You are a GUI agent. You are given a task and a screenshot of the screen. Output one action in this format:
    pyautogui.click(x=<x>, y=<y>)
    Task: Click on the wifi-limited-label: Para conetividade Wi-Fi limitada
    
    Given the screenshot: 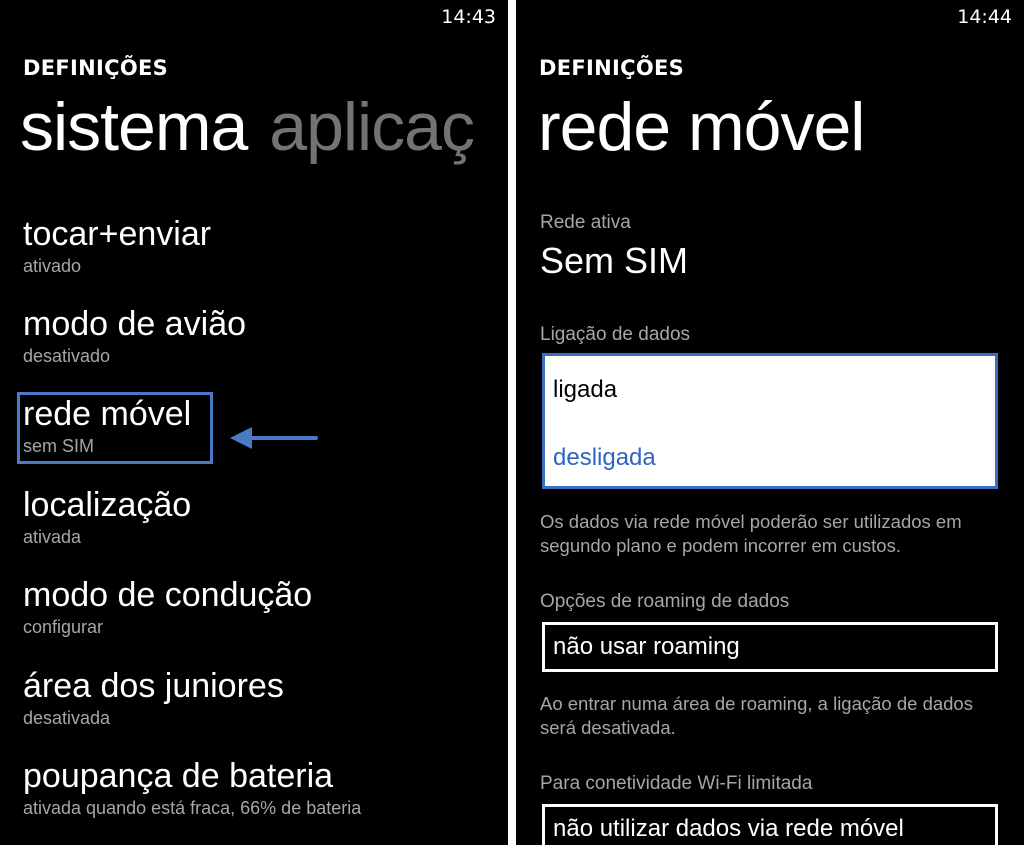 What is the action you would take?
    pyautogui.click(x=676, y=783)
    